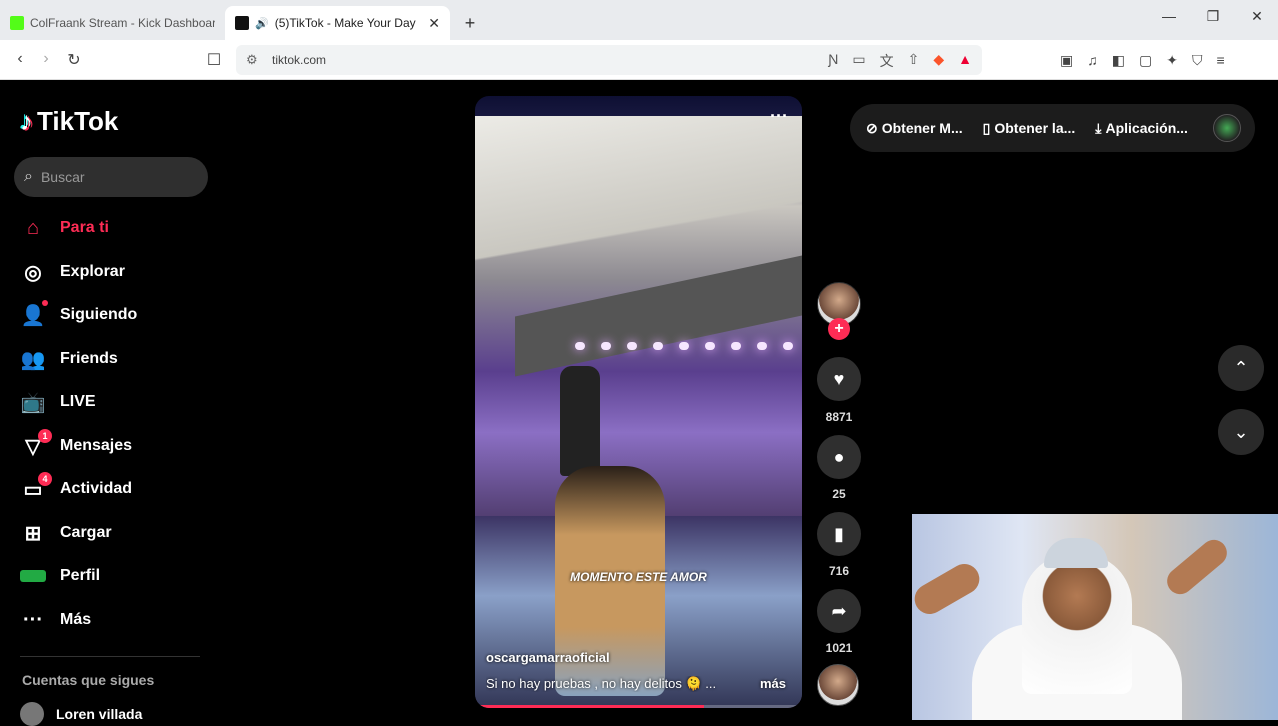  I want to click on nav-mensajes: ▽ 1 Mensajes, so click(76, 445).